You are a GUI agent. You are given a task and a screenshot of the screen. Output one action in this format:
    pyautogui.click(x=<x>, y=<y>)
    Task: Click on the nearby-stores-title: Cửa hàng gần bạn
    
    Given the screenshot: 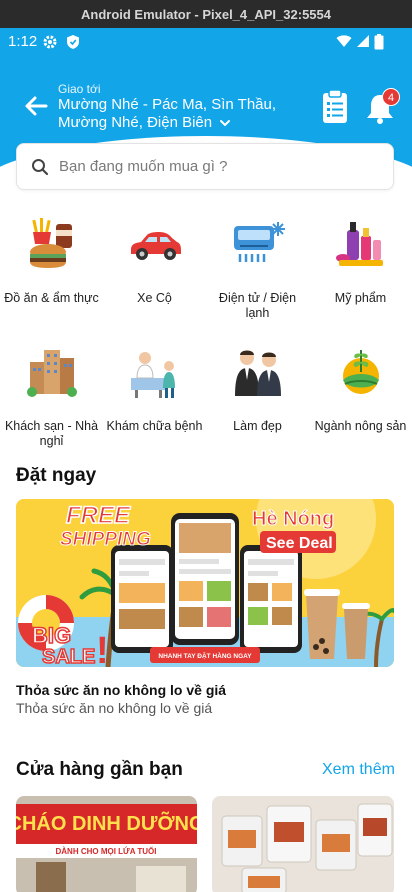 What is the action you would take?
    pyautogui.click(x=99, y=769)
    